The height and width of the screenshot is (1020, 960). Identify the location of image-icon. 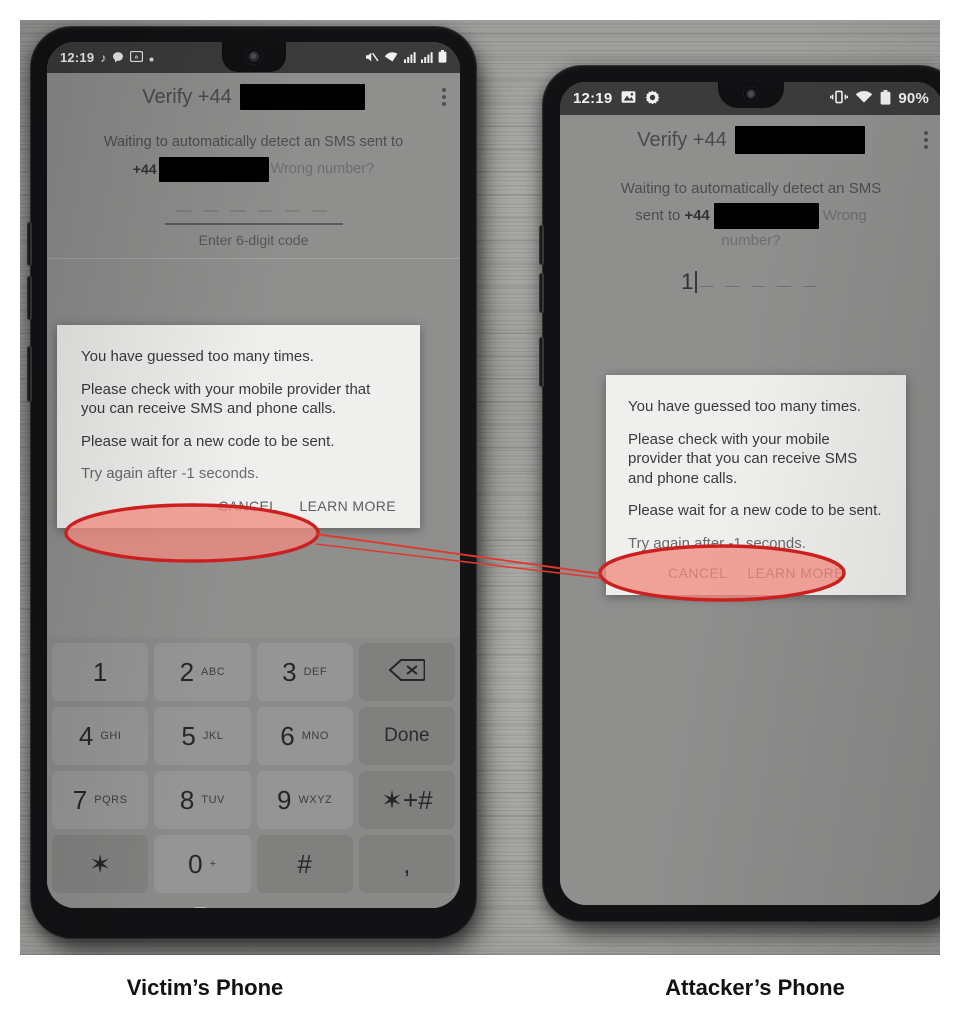
(628, 98).